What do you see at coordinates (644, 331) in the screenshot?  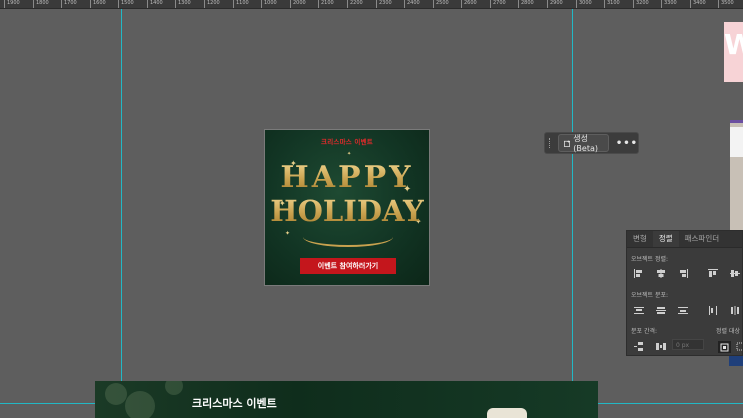 I see `distribute-spacing-label: 분포 간격:` at bounding box center [644, 331].